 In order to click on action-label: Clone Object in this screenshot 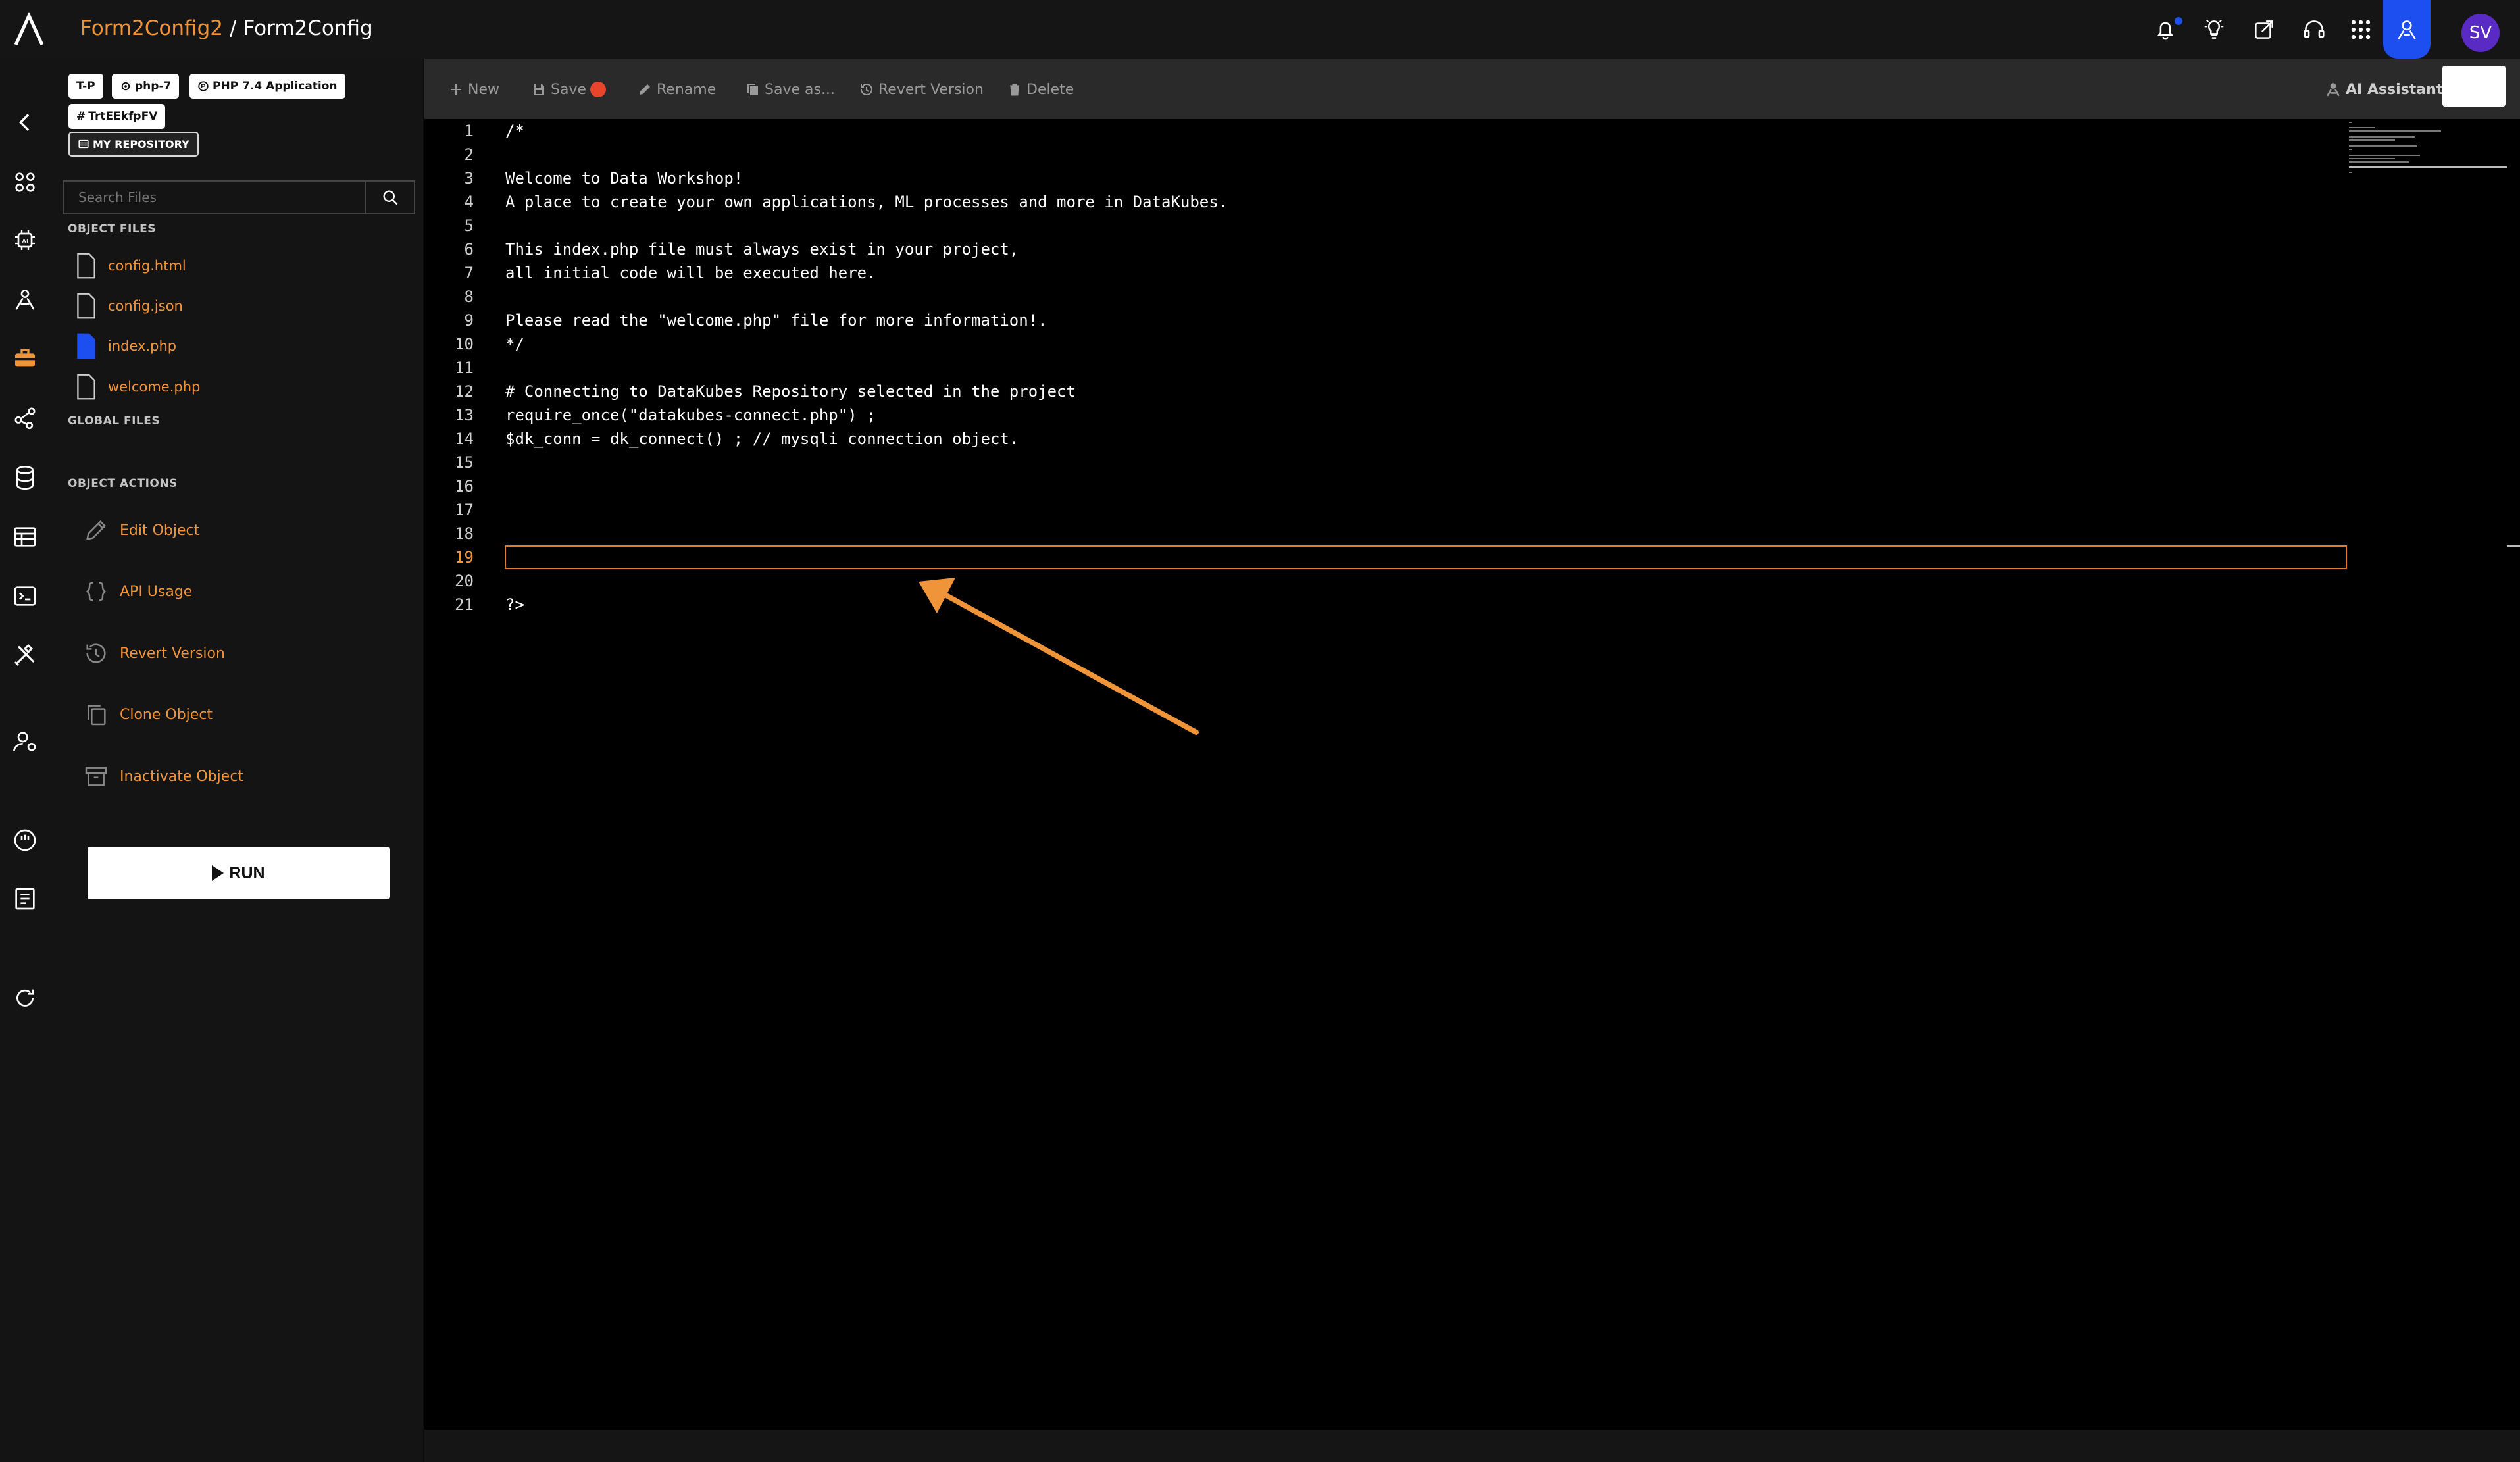, I will do `click(166, 714)`.